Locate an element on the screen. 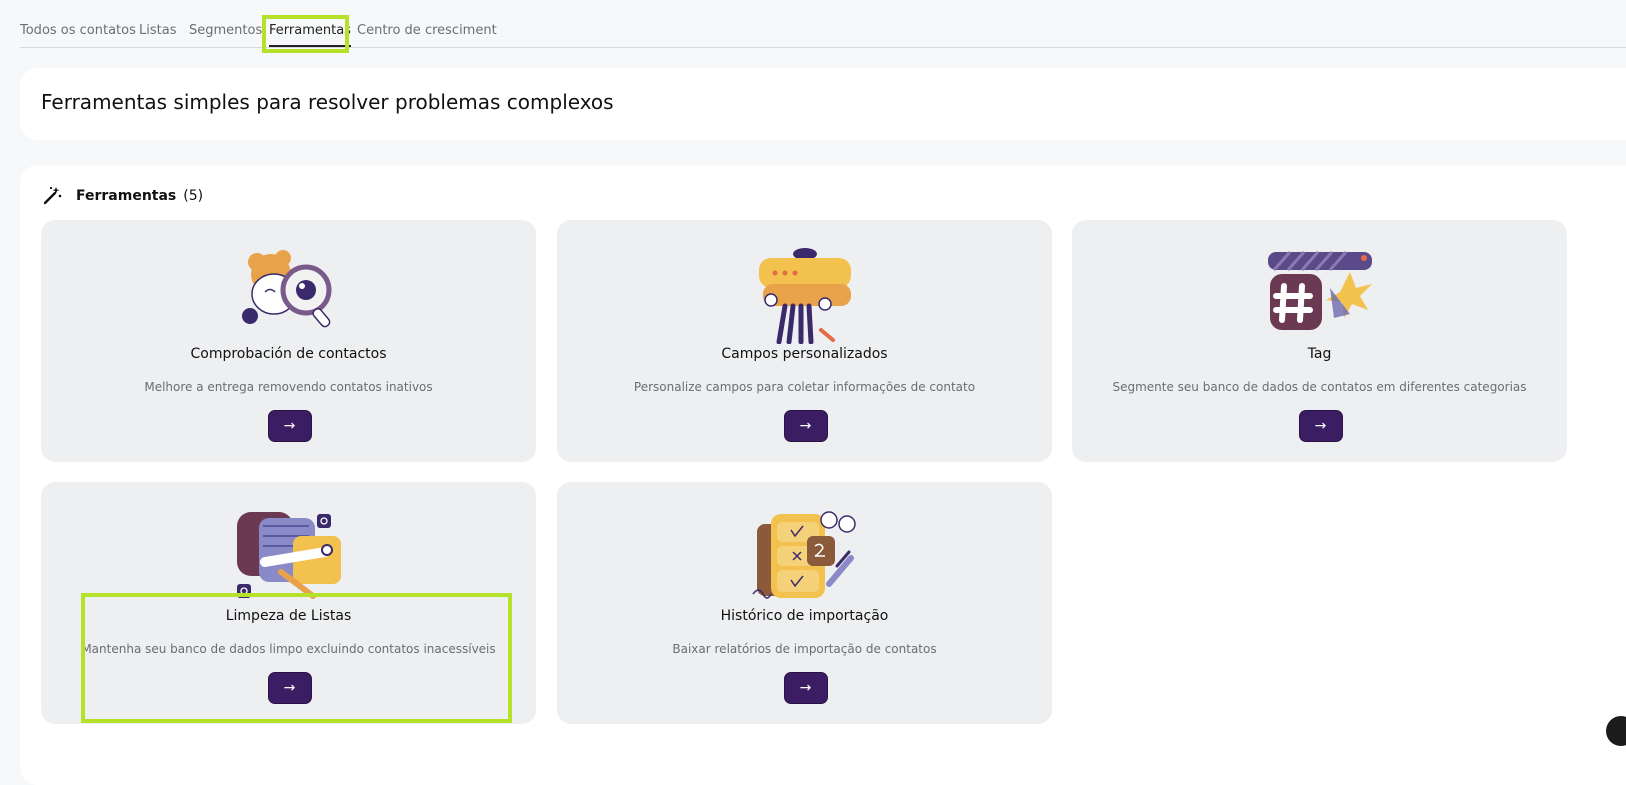 Image resolution: width=1626 pixels, height=785 pixels. open-contact-check-button: → is located at coordinates (289, 426).